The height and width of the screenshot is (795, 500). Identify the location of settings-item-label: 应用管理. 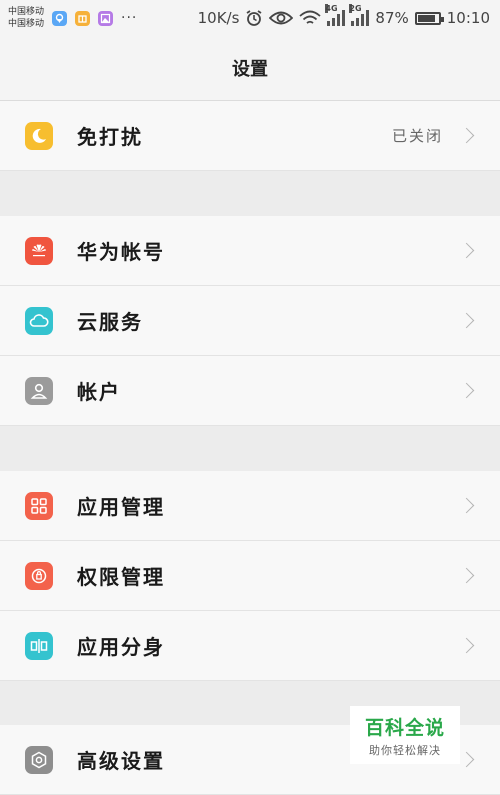
(121, 507).